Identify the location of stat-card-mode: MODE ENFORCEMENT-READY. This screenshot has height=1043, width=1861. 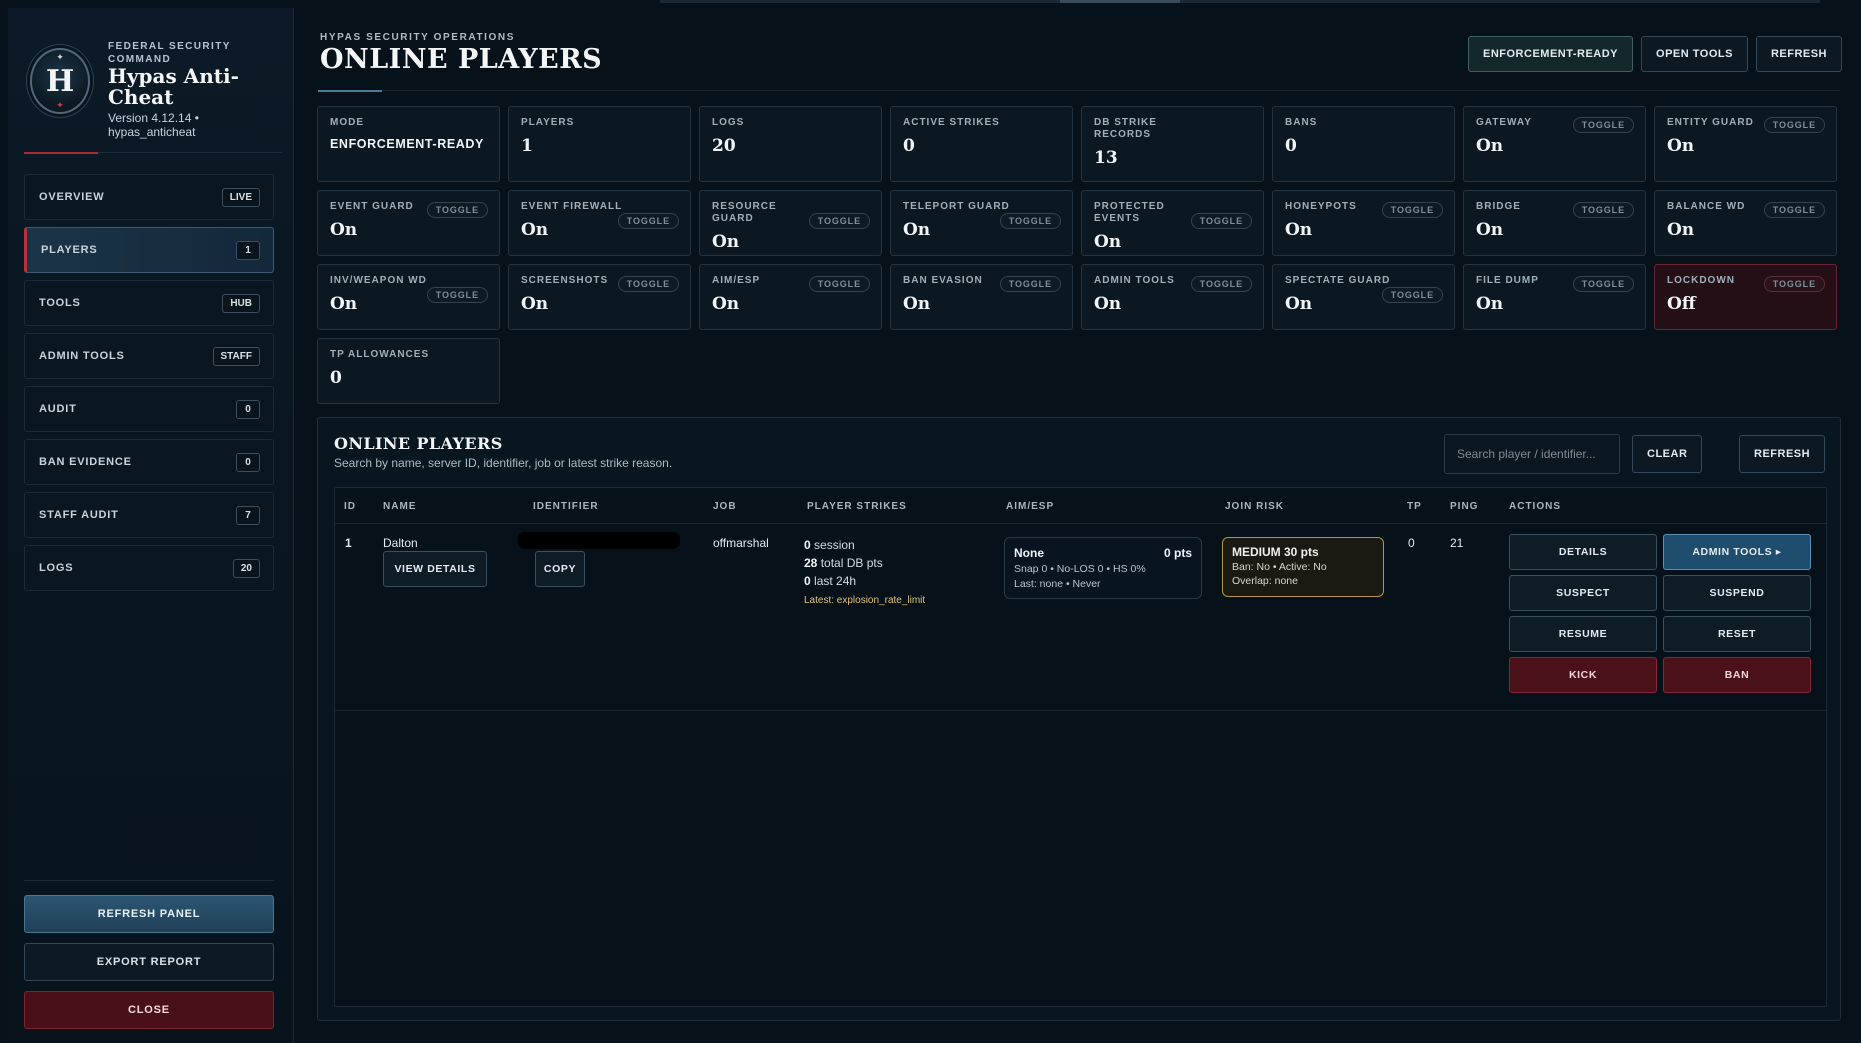
(408, 144).